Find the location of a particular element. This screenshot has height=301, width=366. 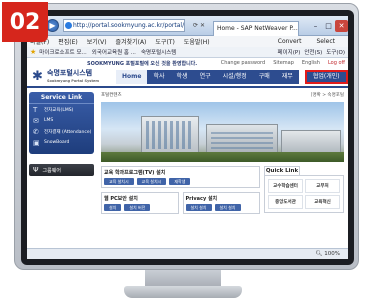

install-section: 웹 PC보안 설치 설치 설치 버전 is located at coordinates (140, 203).